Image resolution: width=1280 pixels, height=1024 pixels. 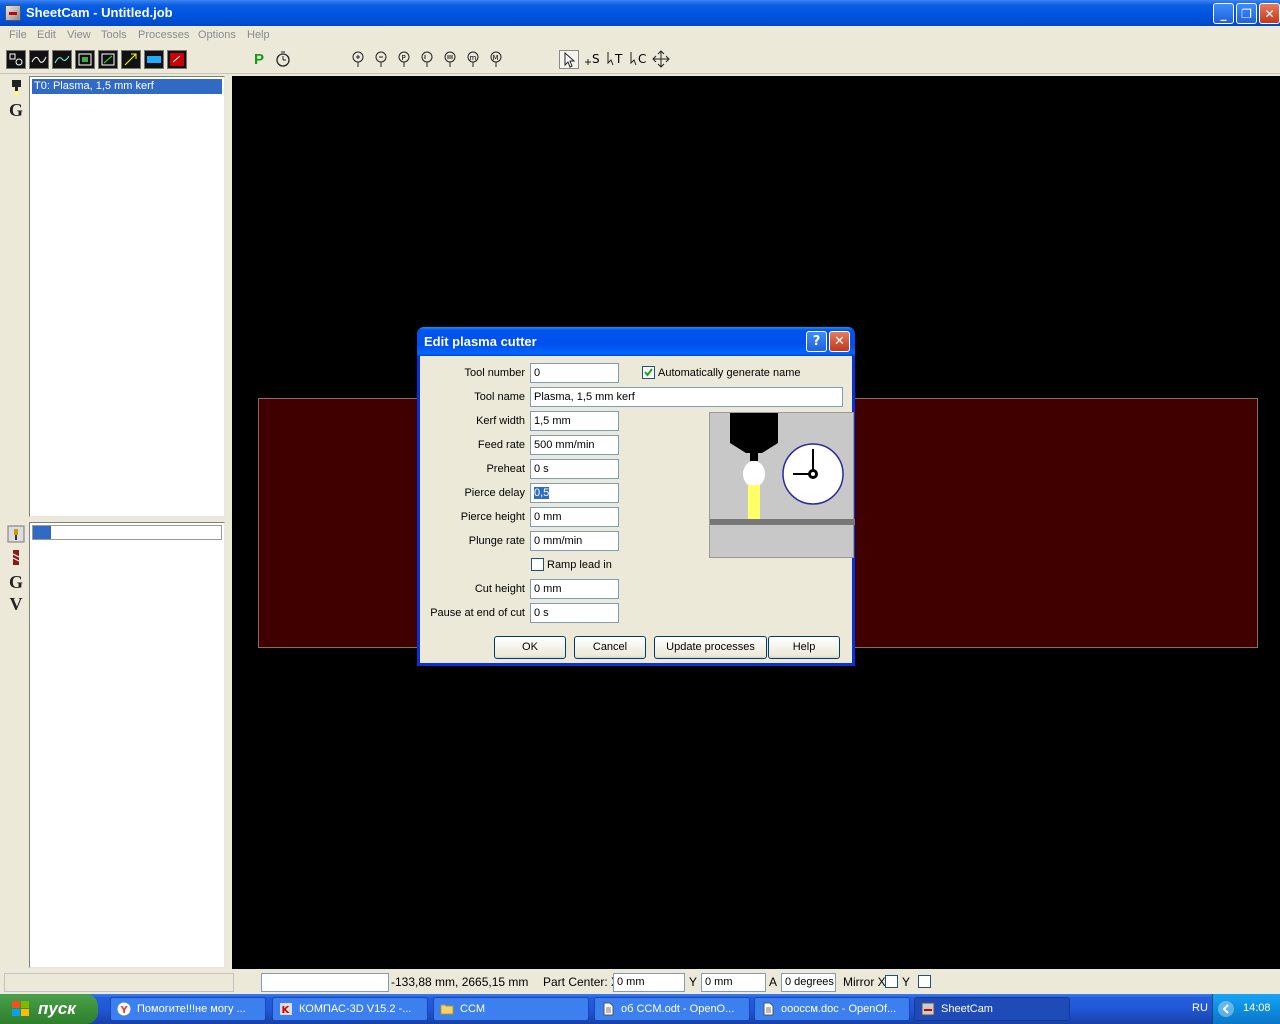 What do you see at coordinates (127, 296) in the screenshot?
I see `tools-list: T0: Plasma, 1,5 mm kerf` at bounding box center [127, 296].